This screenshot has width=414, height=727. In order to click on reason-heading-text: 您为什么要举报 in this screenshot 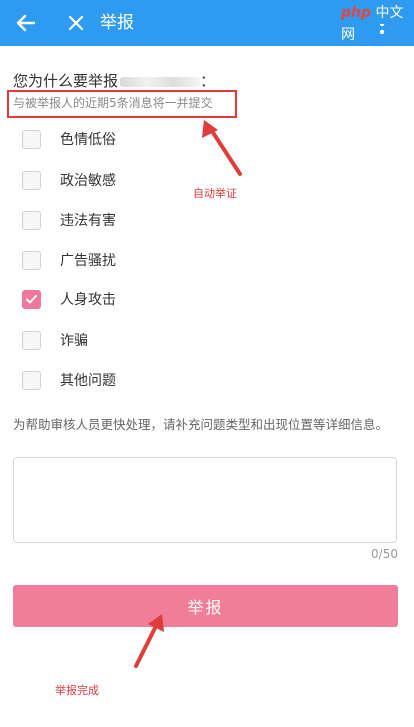, I will do `click(66, 81)`.